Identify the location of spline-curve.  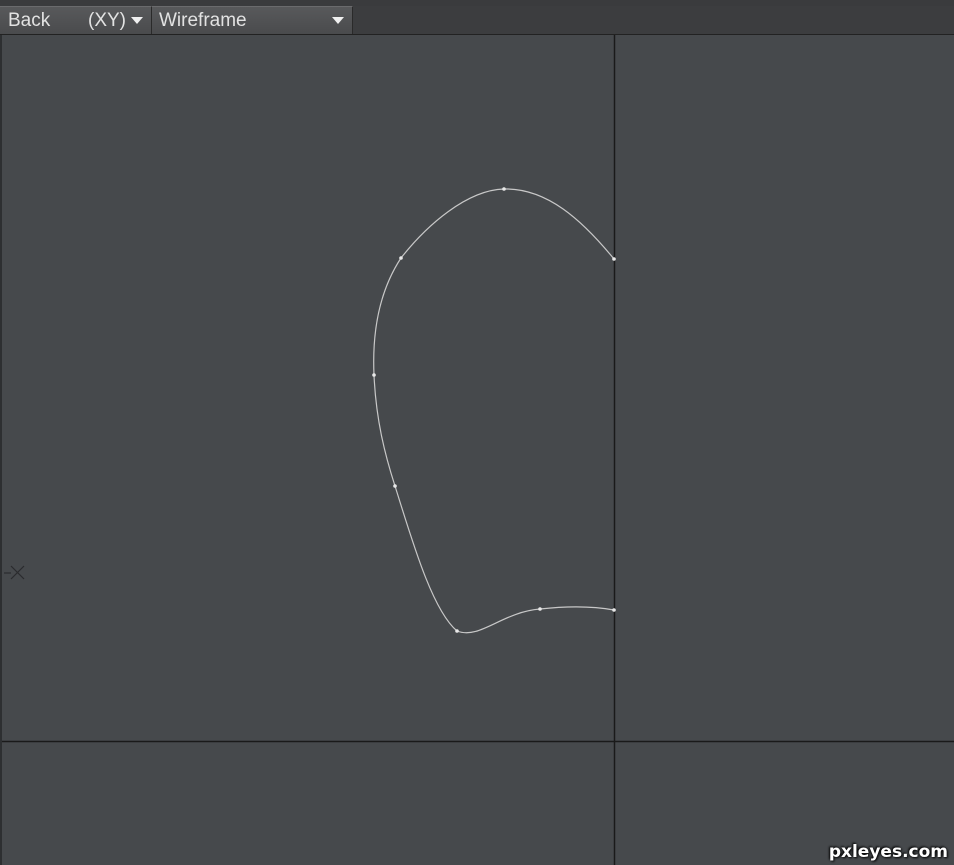
(494, 411).